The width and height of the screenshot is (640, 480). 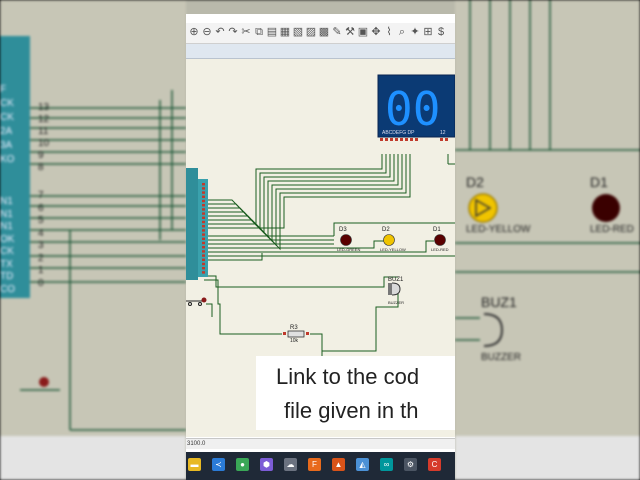 What do you see at coordinates (41, 233) in the screenshot?
I see `bg-pin-number: 4` at bounding box center [41, 233].